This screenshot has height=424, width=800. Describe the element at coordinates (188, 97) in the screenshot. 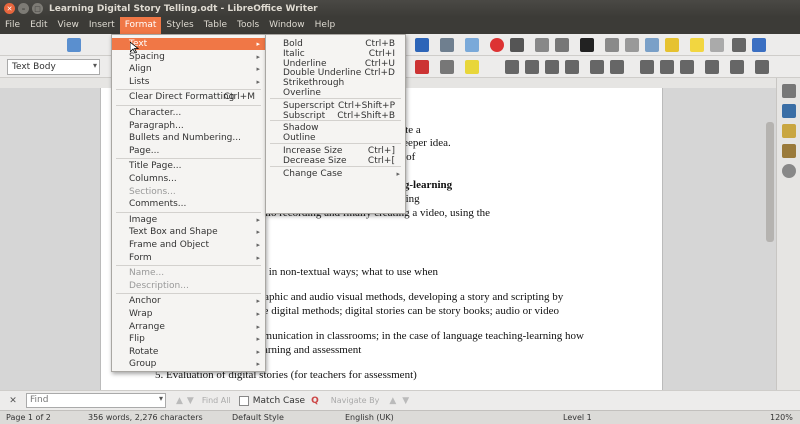

I see `format_menu-item-clear-direct-formatting: Clear Direct Formatting Ctrl+M` at that location.